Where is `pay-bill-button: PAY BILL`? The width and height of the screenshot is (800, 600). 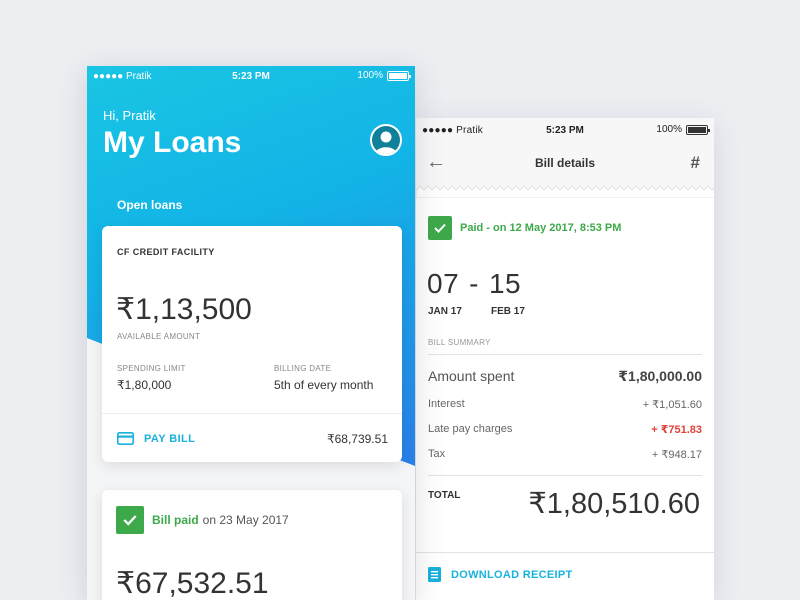 pay-bill-button: PAY BILL is located at coordinates (156, 438).